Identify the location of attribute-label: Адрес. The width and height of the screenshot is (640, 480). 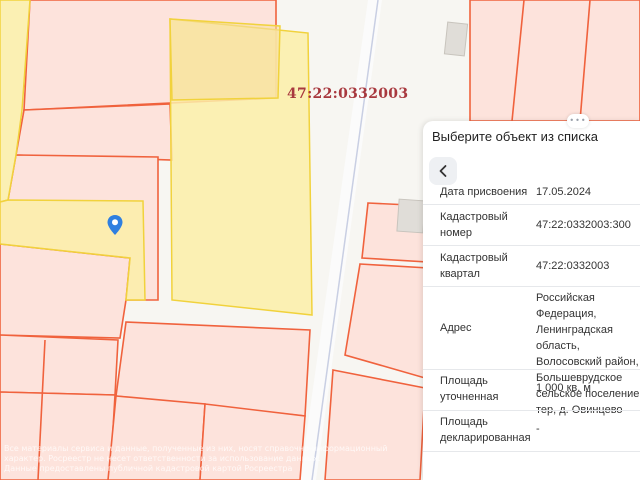
(456, 328).